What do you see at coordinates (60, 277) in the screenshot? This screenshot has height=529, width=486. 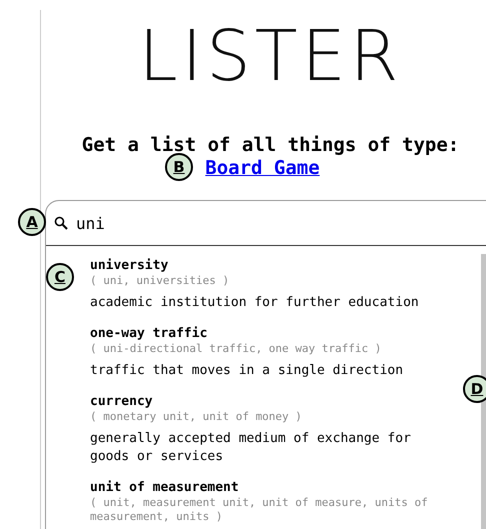 I see `callout-marker: C` at bounding box center [60, 277].